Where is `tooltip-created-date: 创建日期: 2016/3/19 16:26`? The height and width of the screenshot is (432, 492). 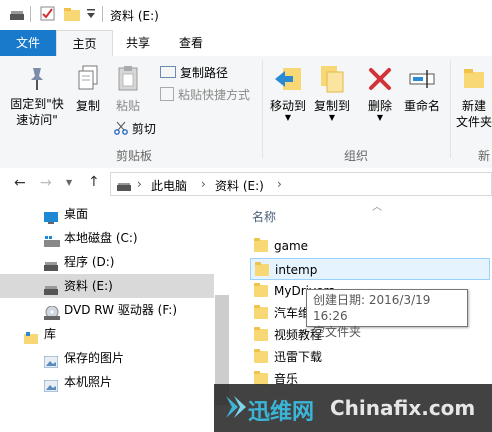 tooltip-created-date: 创建日期: 2016/3/19 16:26 is located at coordinates (372, 308).